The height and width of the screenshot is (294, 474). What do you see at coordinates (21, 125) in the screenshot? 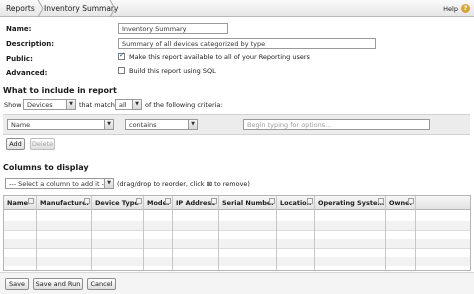
I see `criteria-field-value: Name` at bounding box center [21, 125].